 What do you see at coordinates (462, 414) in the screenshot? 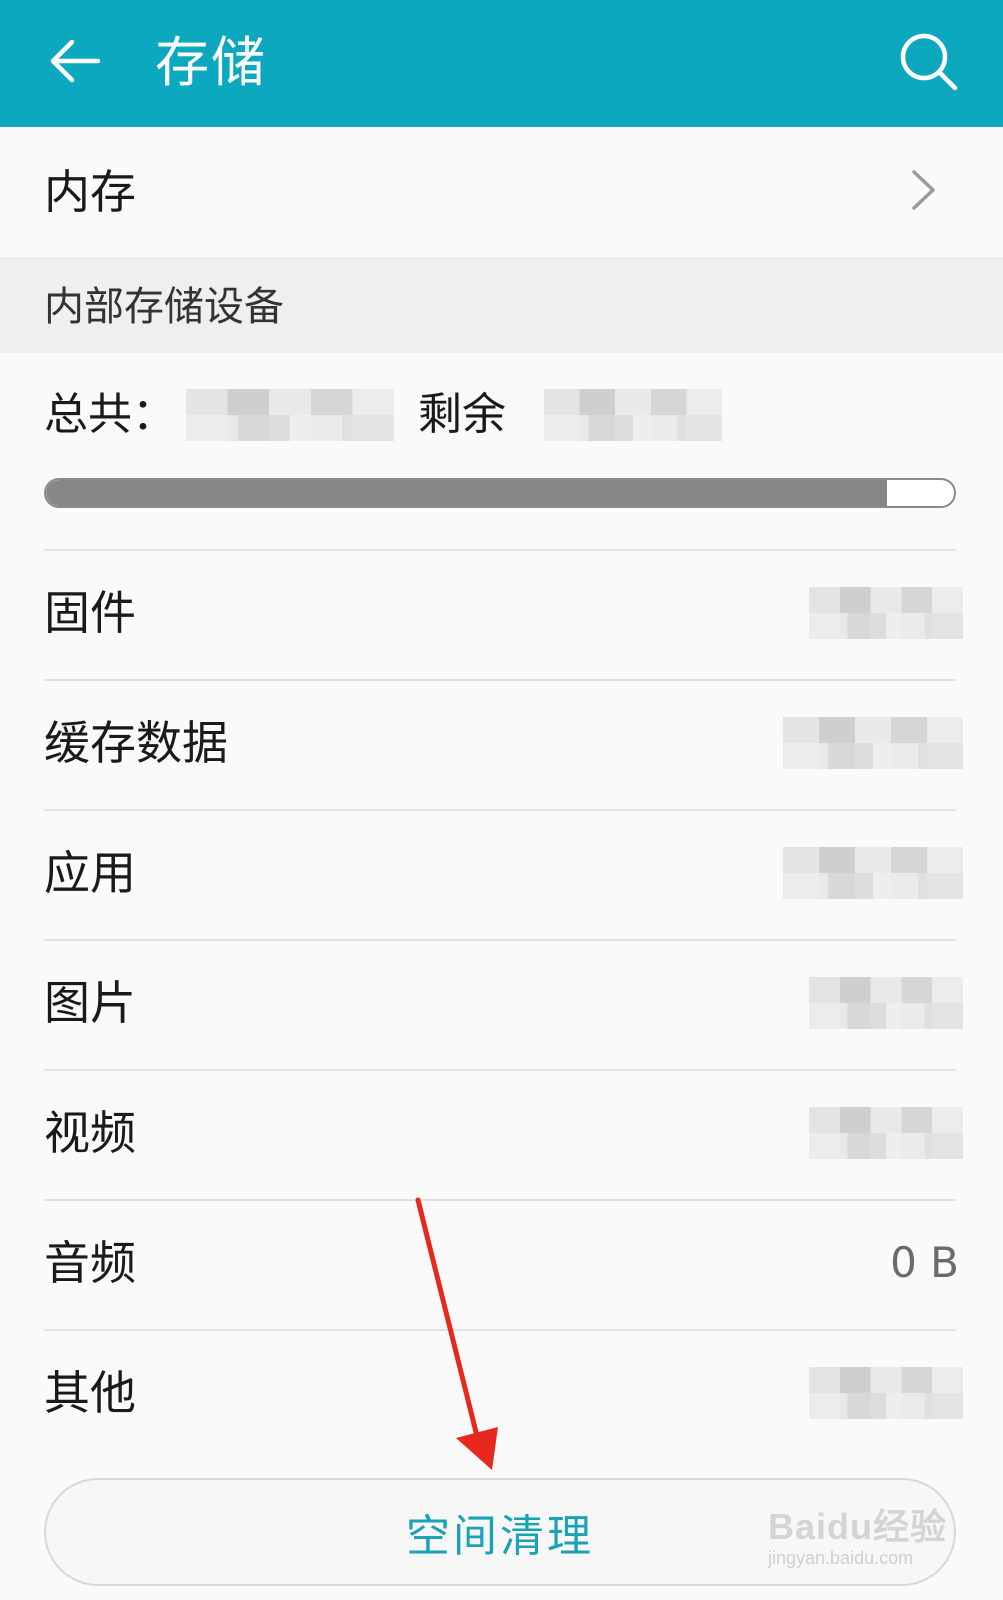
I see `remaining-label: 剩余` at bounding box center [462, 414].